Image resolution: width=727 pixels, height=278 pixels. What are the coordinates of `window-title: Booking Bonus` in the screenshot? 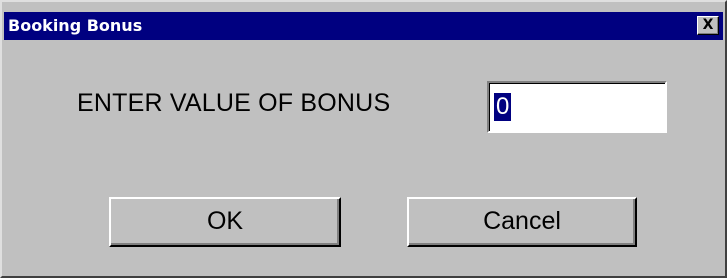 It's located at (75, 25).